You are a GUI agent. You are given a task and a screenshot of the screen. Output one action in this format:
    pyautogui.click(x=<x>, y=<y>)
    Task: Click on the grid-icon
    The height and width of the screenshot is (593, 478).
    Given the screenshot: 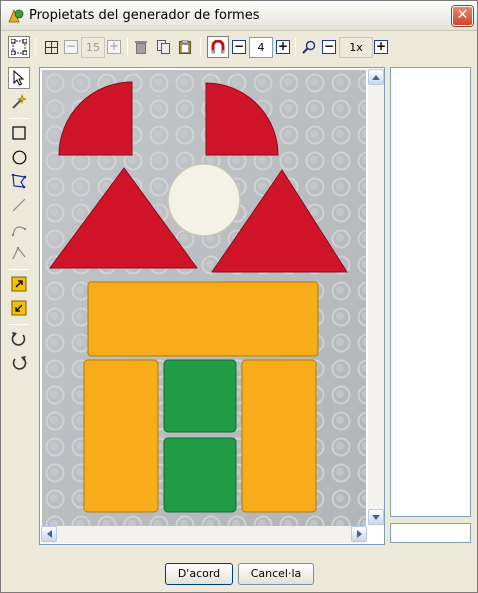 What is the action you would take?
    pyautogui.click(x=51, y=47)
    